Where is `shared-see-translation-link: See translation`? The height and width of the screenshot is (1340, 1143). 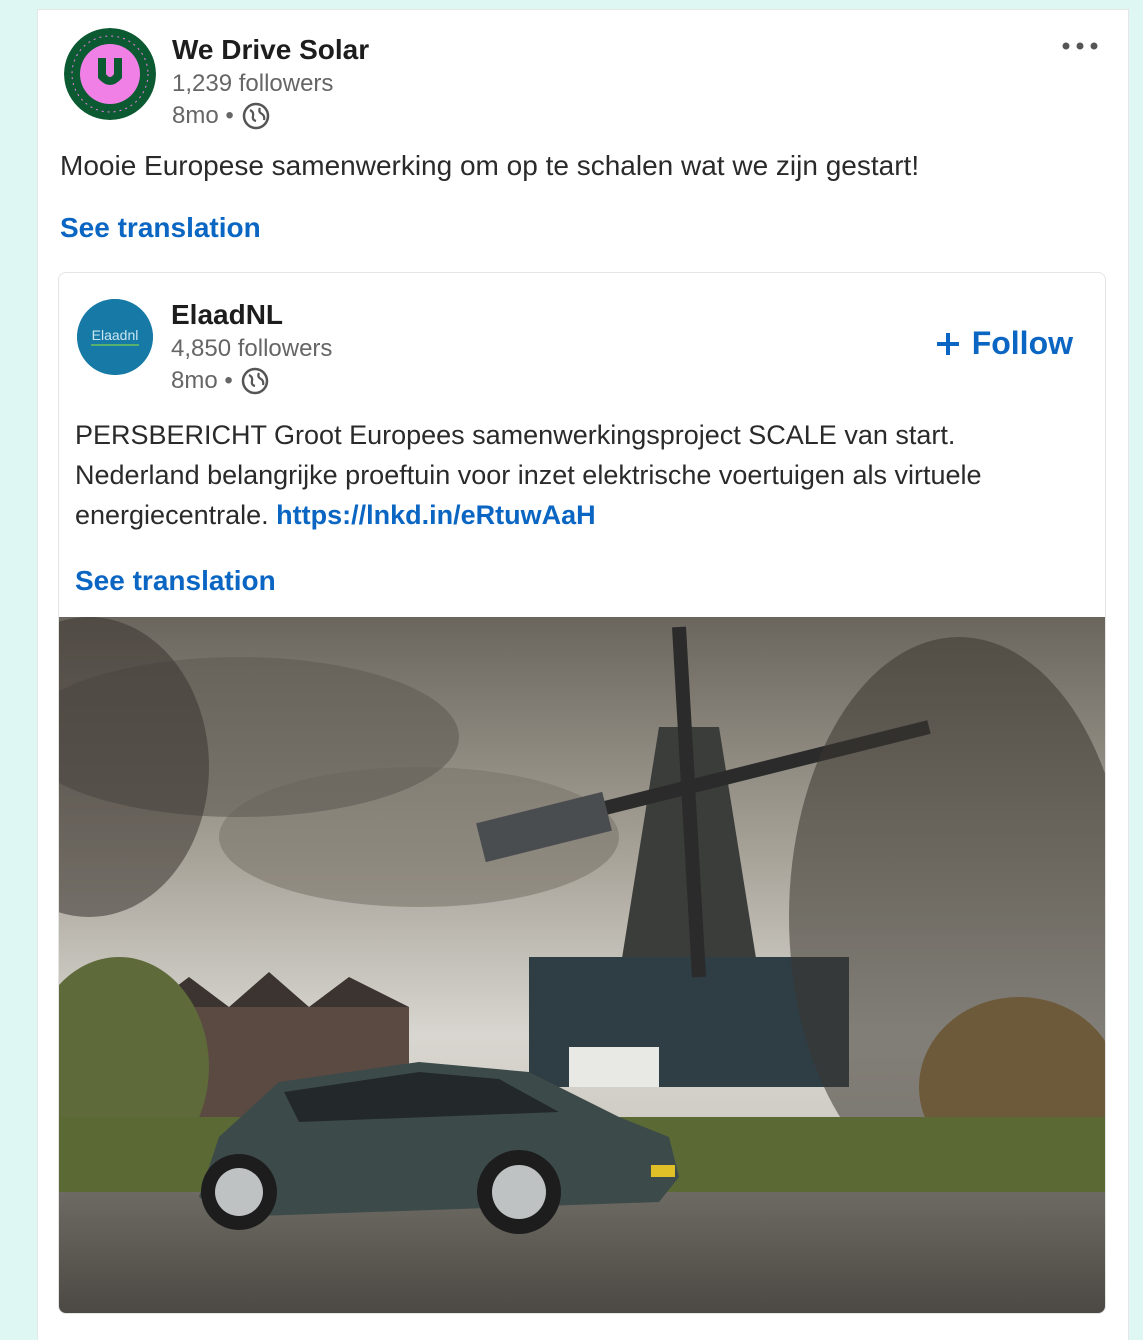 shared-see-translation-link: See translation is located at coordinates (175, 581).